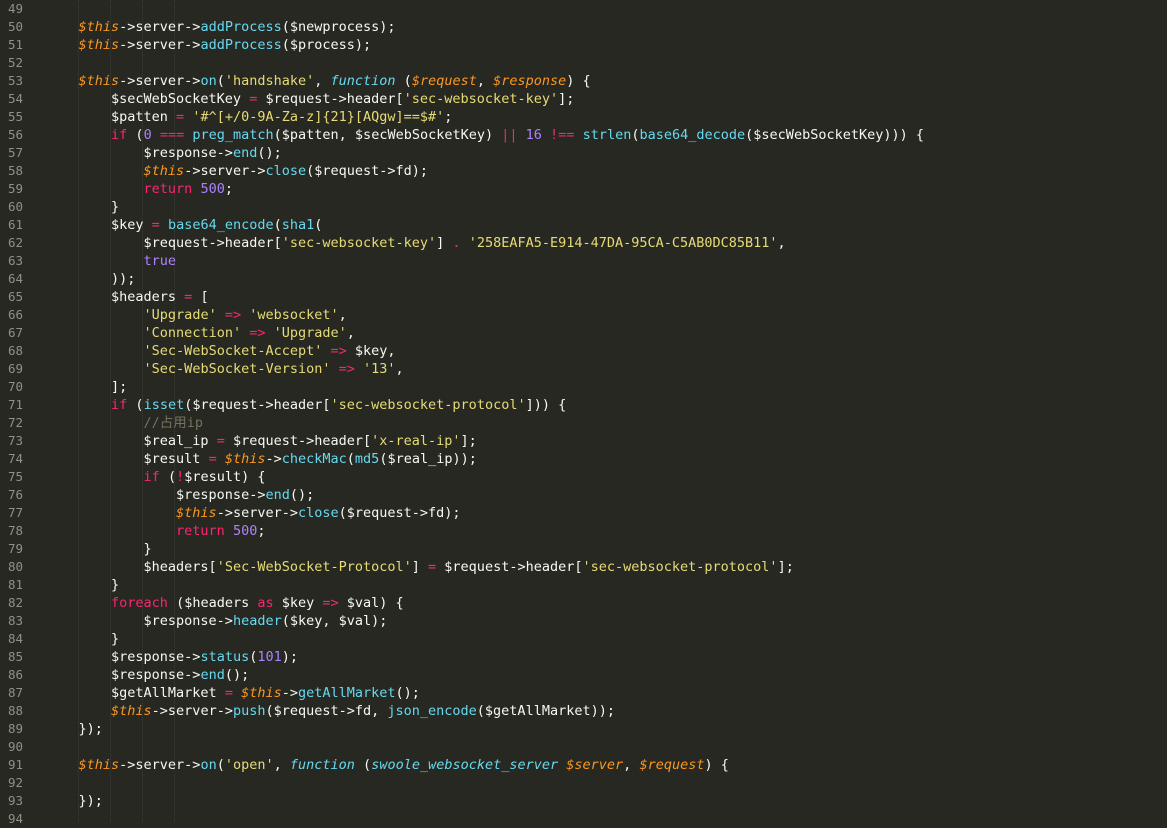  I want to click on code-token: }, so click(83, 585).